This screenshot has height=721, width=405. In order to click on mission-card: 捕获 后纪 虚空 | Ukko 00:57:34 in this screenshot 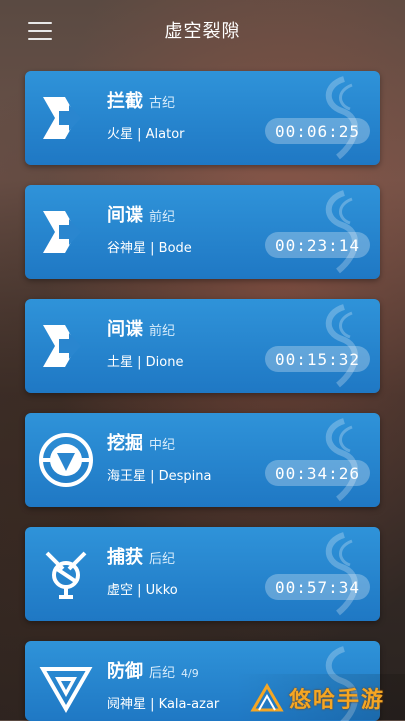, I will do `click(202, 574)`.